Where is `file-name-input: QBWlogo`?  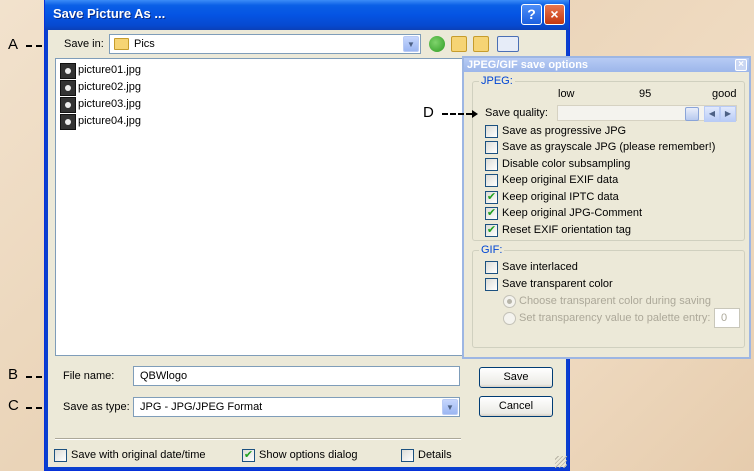
file-name-input: QBWlogo is located at coordinates (296, 376).